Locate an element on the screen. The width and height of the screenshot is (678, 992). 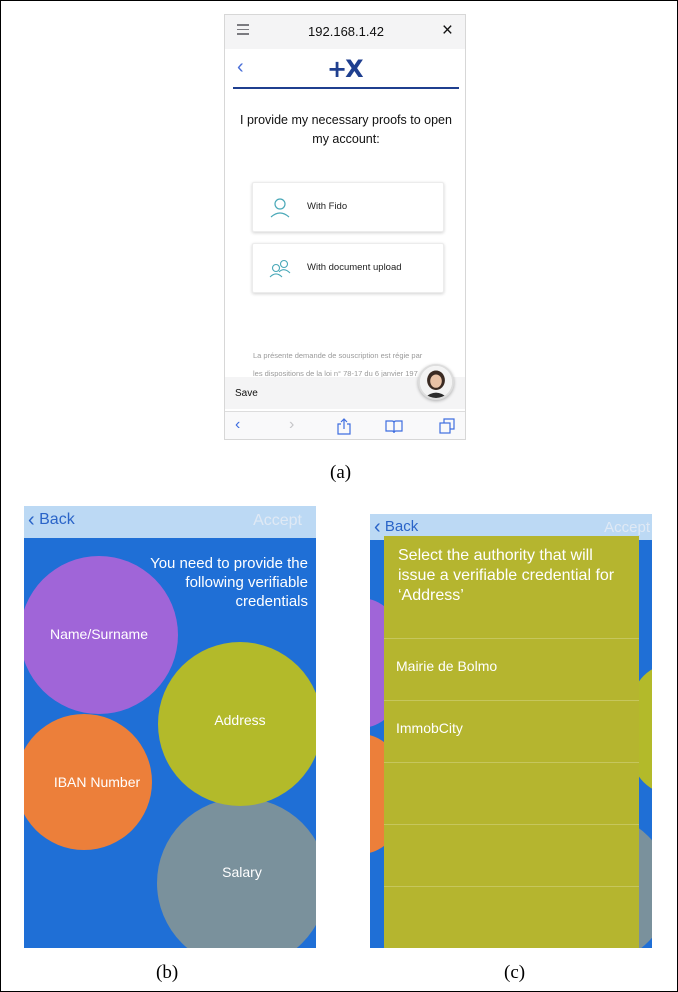
brand-logo: +X is located at coordinates (345, 69).